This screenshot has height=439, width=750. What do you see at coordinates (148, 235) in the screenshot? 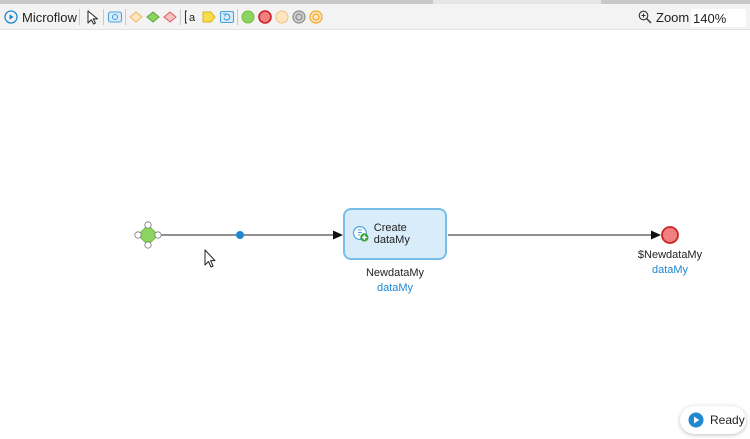
I see `start-event` at bounding box center [148, 235].